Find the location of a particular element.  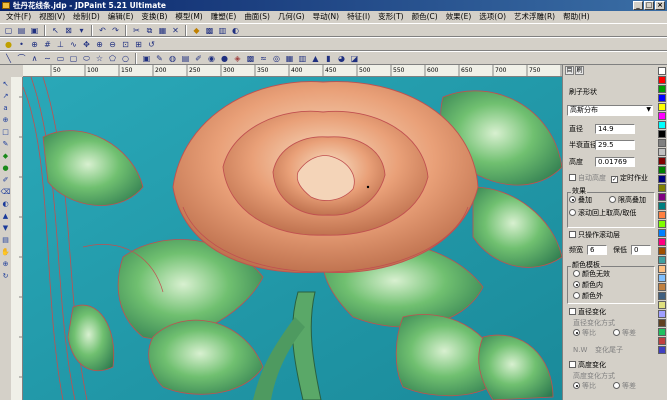

menu-item-0: 文件(F) is located at coordinates (18, 17).